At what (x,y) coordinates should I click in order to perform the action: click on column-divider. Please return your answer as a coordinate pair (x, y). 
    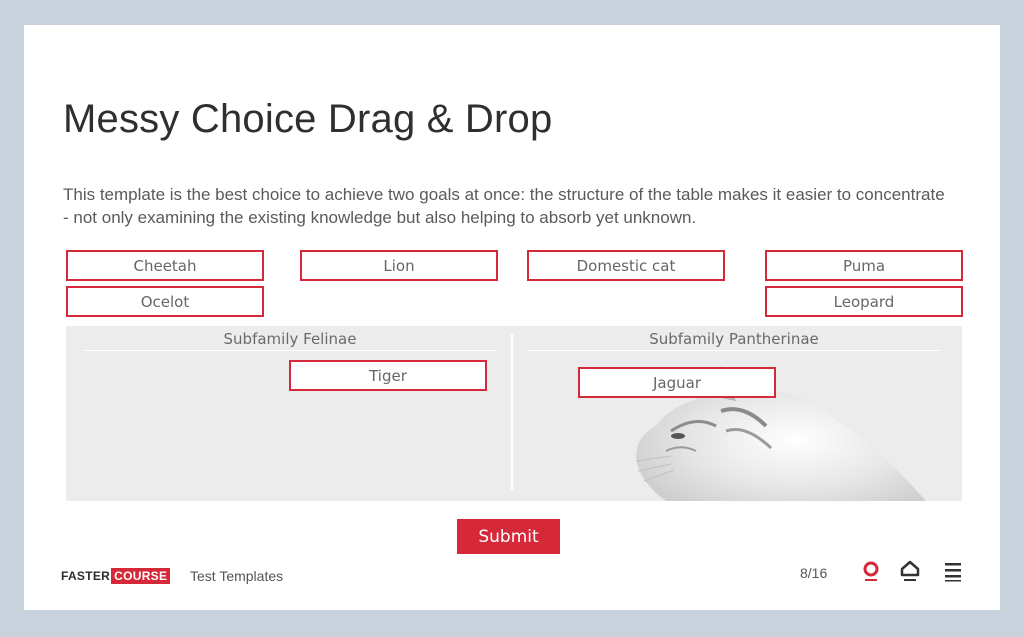
    Looking at the image, I should click on (512, 412).